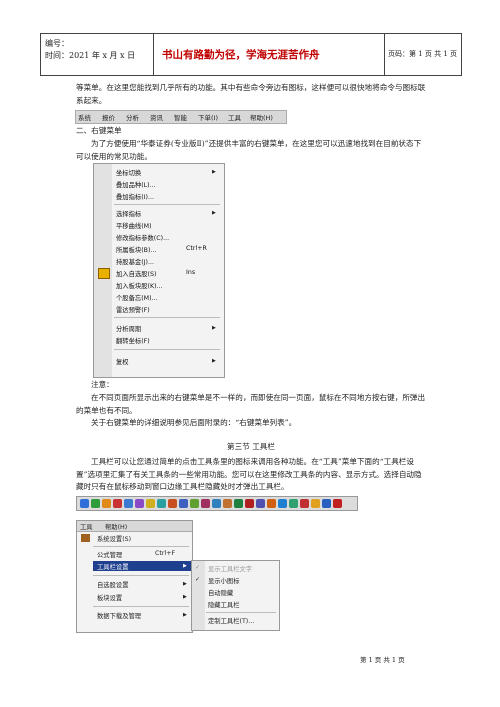 The height and width of the screenshot is (707, 500). Describe the element at coordinates (85, 538) in the screenshot. I see `tools-icon` at that location.